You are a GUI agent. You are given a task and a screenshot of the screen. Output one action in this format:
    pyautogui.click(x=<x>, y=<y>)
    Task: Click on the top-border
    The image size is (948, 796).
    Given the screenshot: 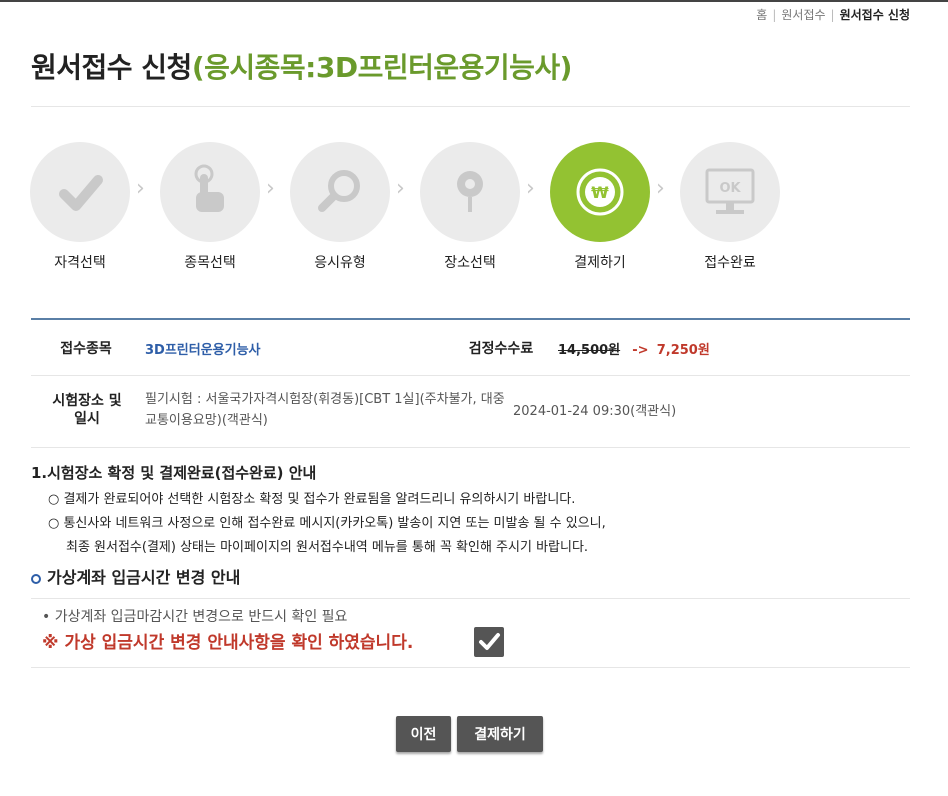 What is the action you would take?
    pyautogui.click(x=474, y=1)
    